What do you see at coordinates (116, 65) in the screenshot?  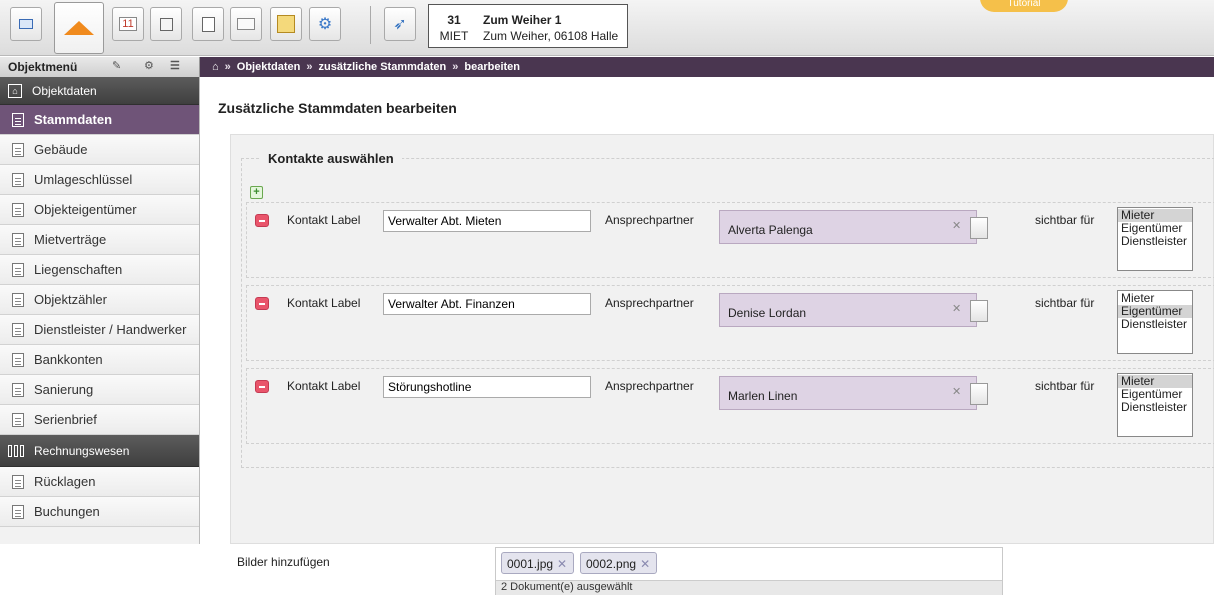 I see `edit-settings-icon: ✎` at bounding box center [116, 65].